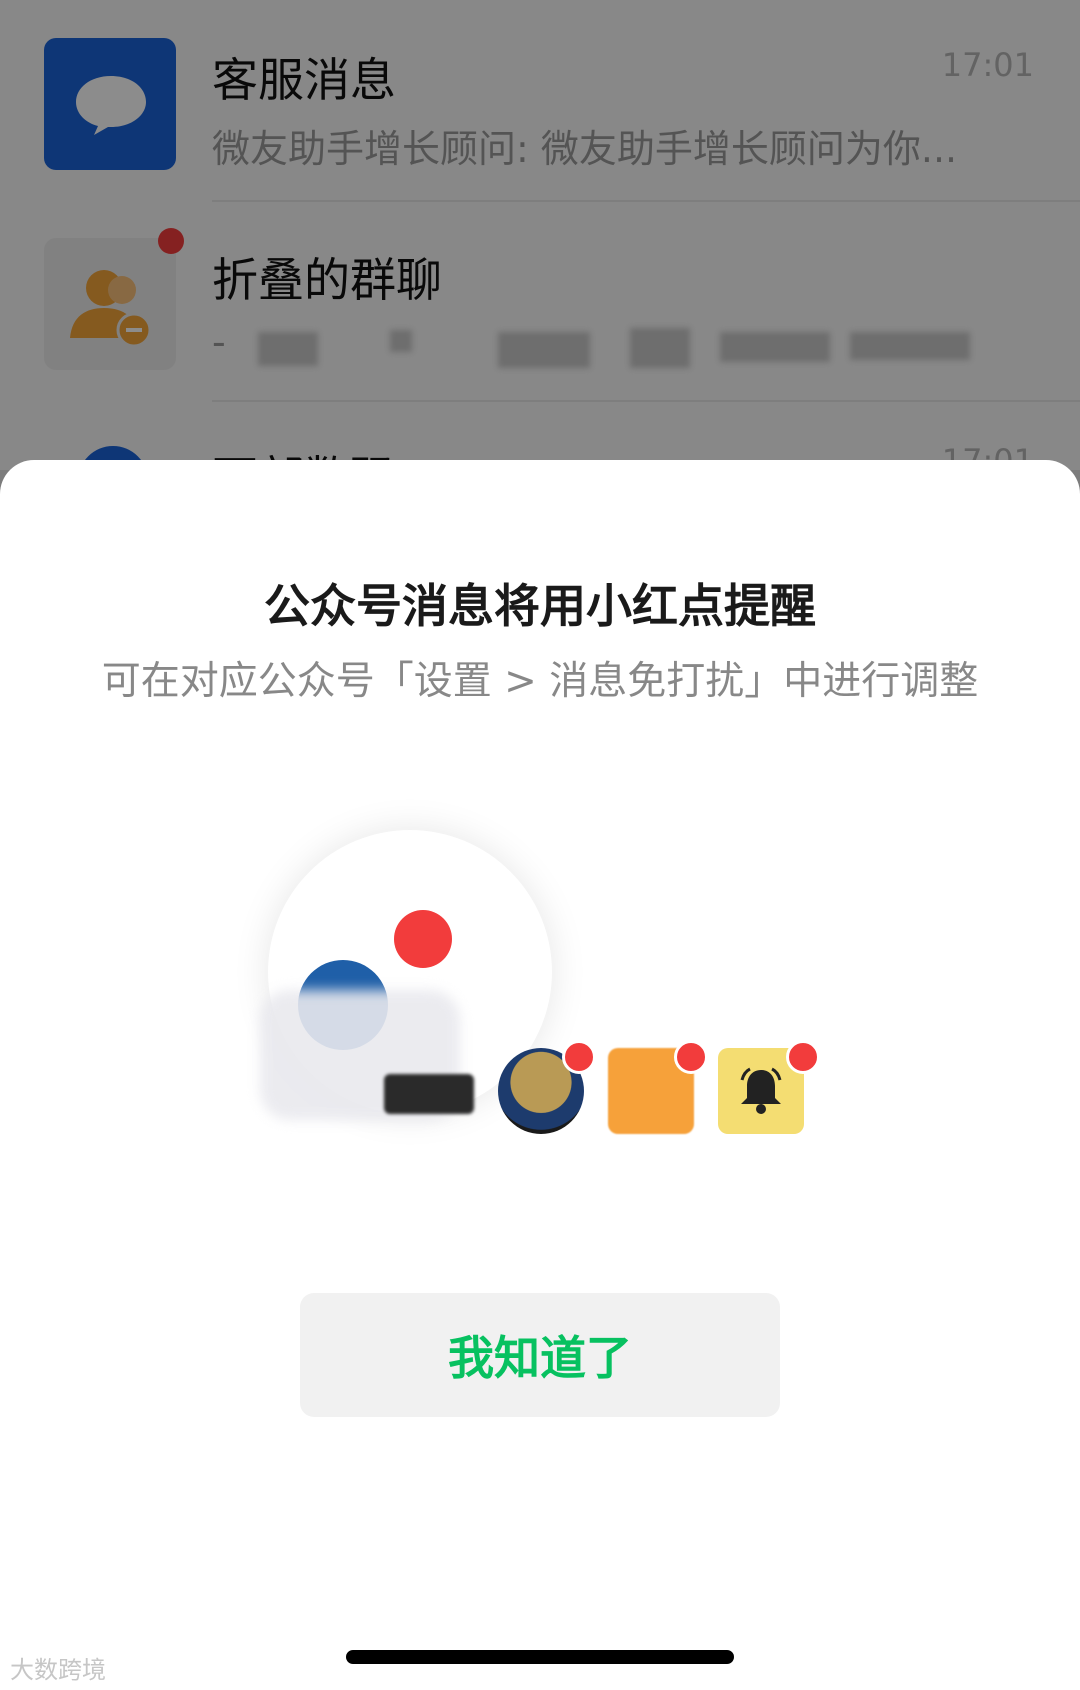 The width and height of the screenshot is (1080, 1690). What do you see at coordinates (540, 1657) in the screenshot?
I see `home-indicator` at bounding box center [540, 1657].